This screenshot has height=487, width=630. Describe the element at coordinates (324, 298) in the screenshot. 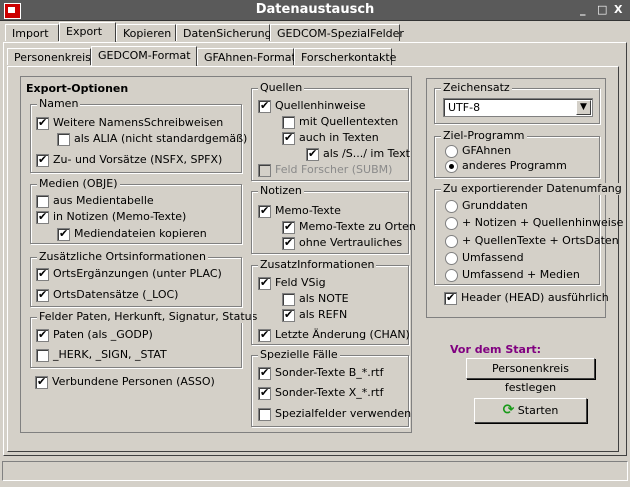

I see `als-note-label: als NOTE` at that location.